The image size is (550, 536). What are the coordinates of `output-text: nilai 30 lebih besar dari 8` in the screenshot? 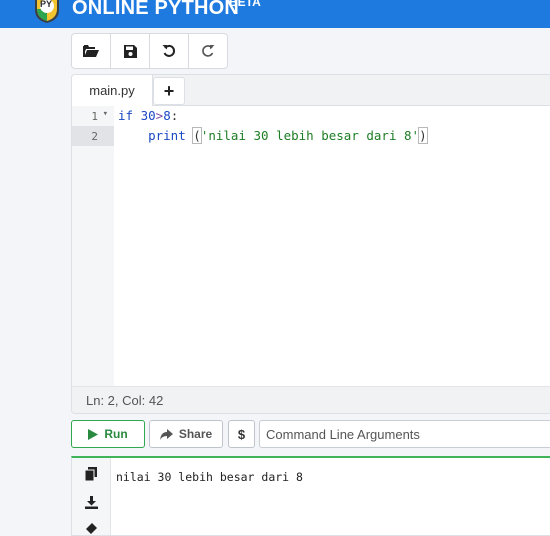 It's located at (209, 477).